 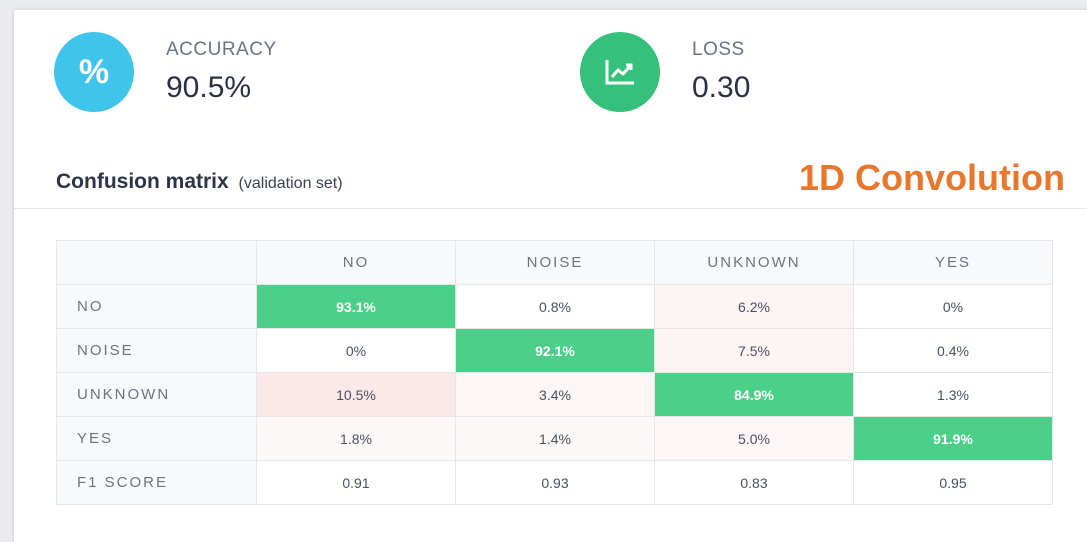 I want to click on matrix-cell: 1.8%, so click(x=356, y=438).